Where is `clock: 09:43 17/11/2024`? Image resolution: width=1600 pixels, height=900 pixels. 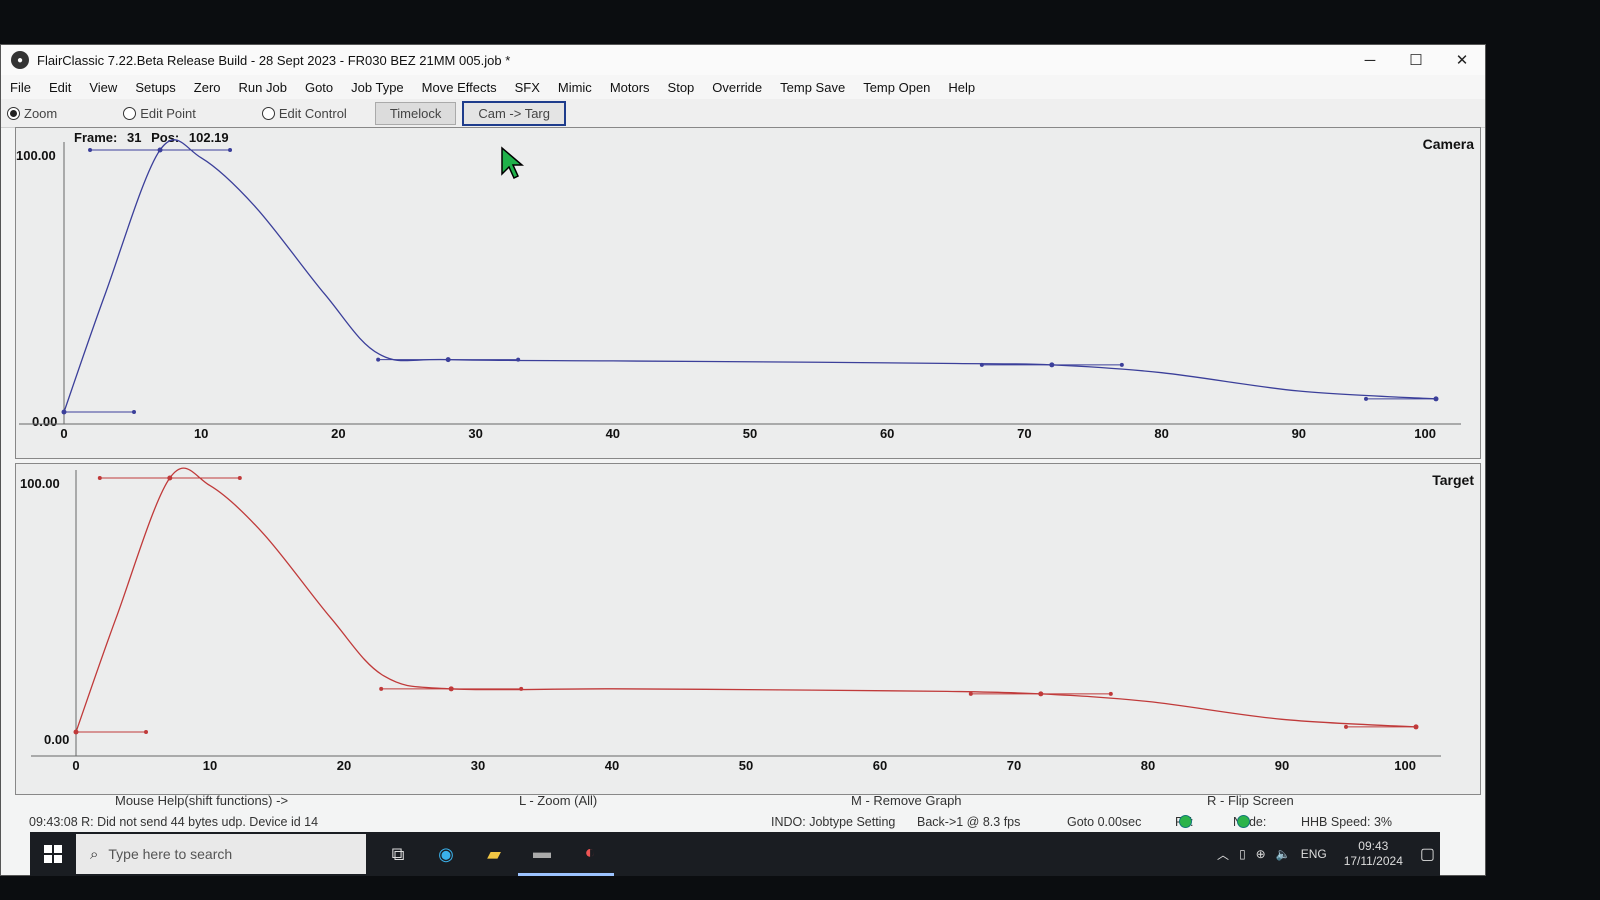
clock: 09:43 17/11/2024 is located at coordinates (1373, 854).